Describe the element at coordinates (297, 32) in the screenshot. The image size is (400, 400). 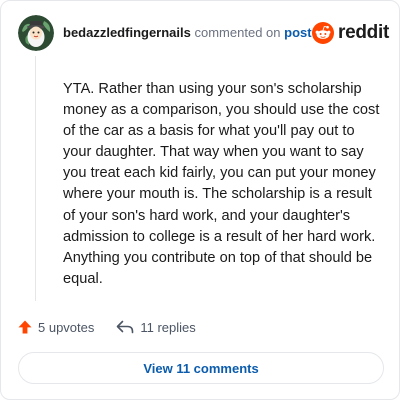
I see `post-link: post` at that location.